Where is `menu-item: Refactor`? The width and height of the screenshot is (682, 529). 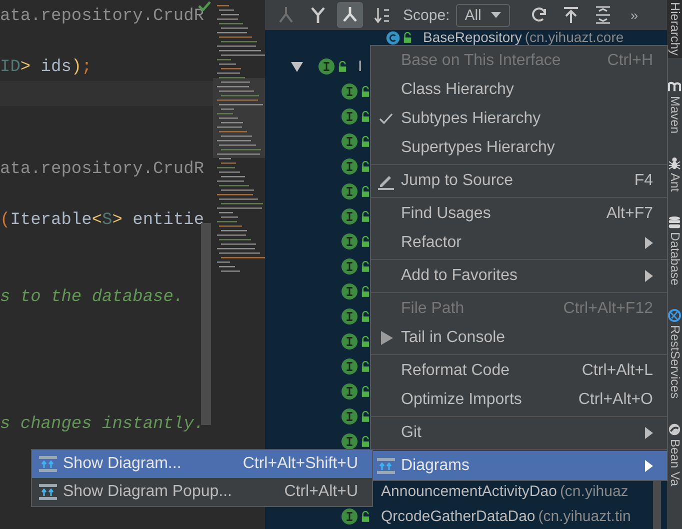 menu-item: Refactor is located at coordinates (519, 242).